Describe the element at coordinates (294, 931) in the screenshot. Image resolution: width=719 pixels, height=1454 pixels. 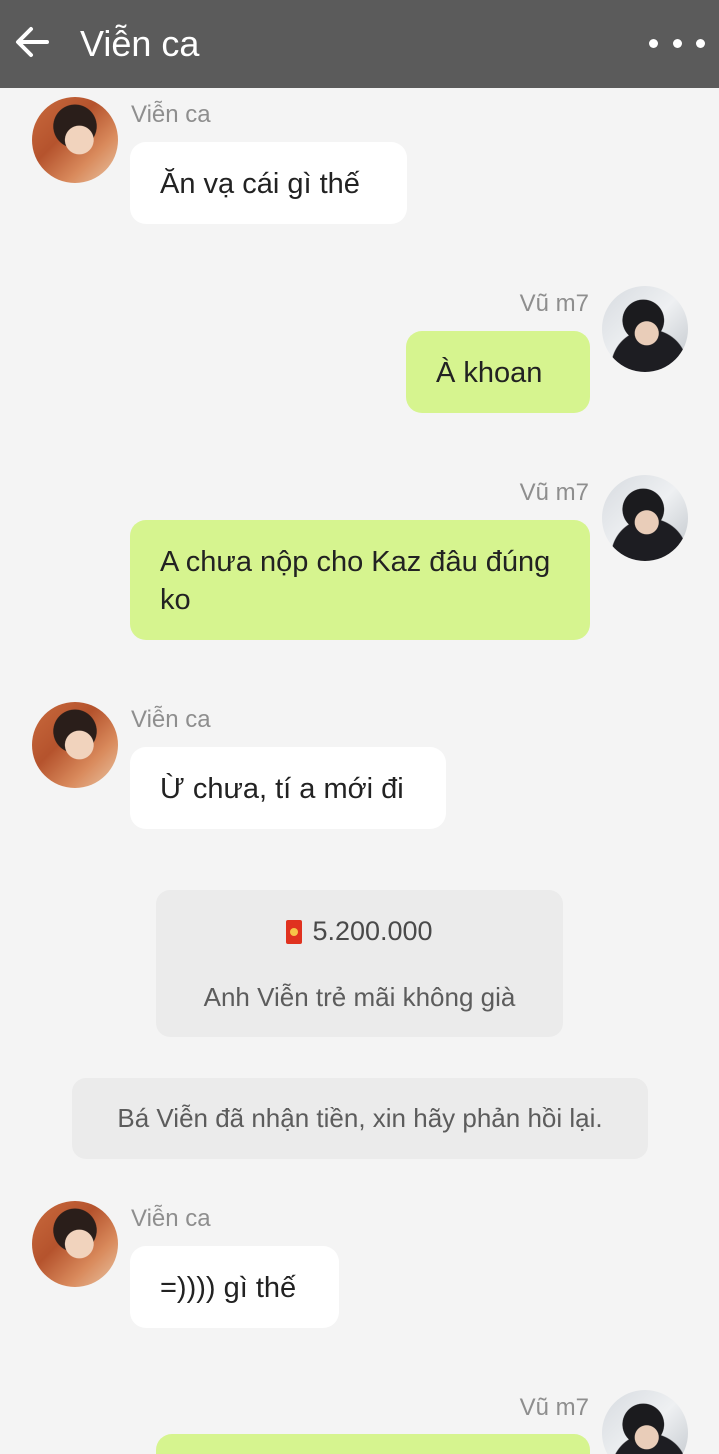
I see `red-envelope-icon` at that location.